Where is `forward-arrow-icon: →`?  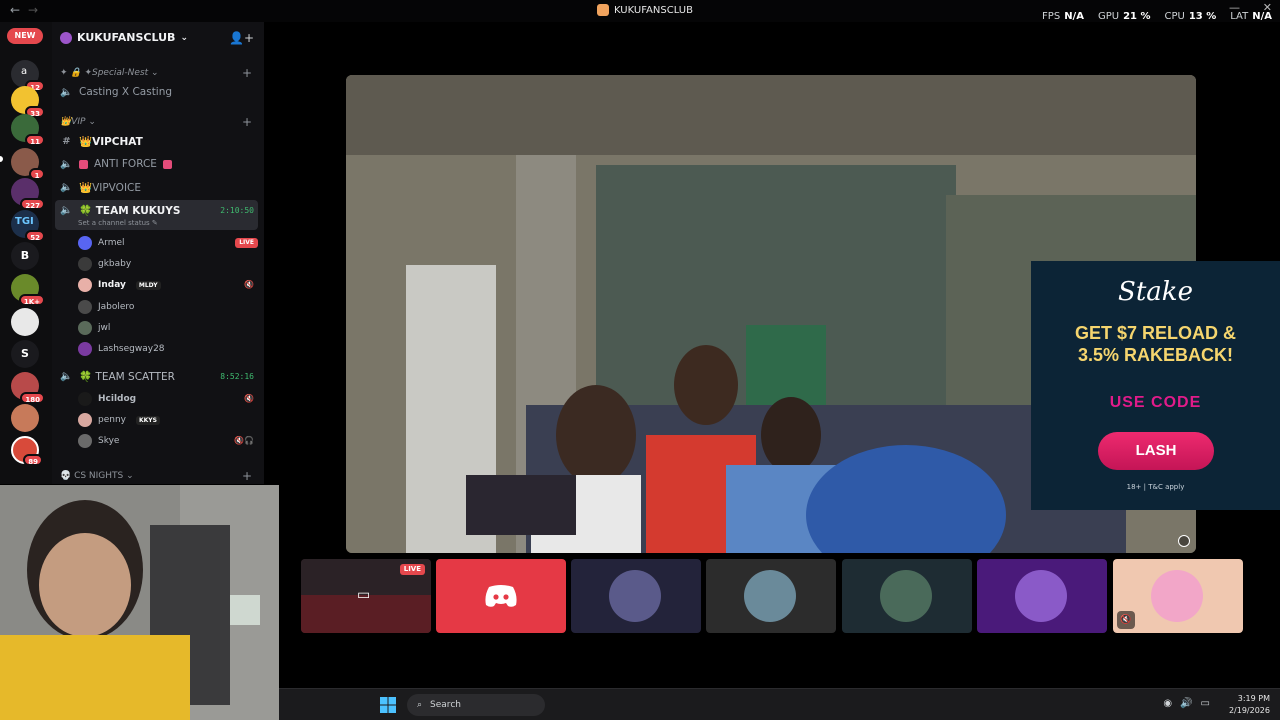 forward-arrow-icon: → is located at coordinates (33, 10).